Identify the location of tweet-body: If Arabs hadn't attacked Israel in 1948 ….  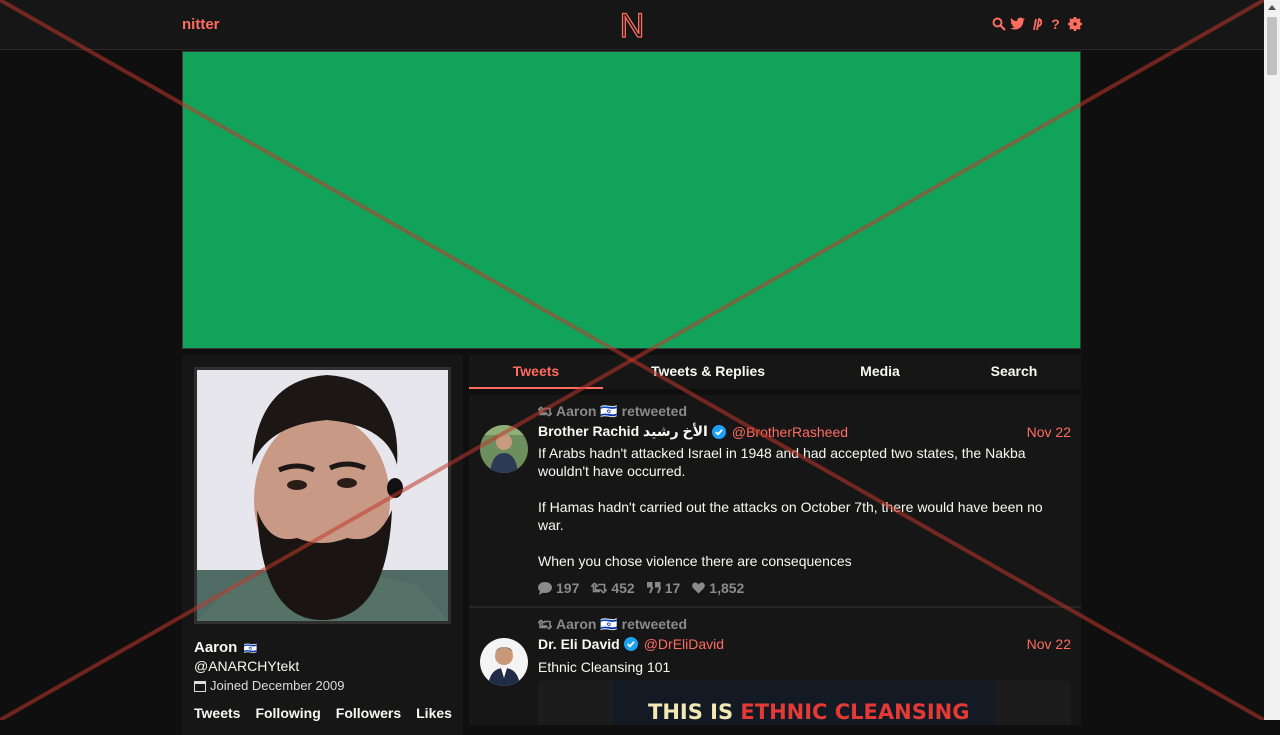
(804, 516).